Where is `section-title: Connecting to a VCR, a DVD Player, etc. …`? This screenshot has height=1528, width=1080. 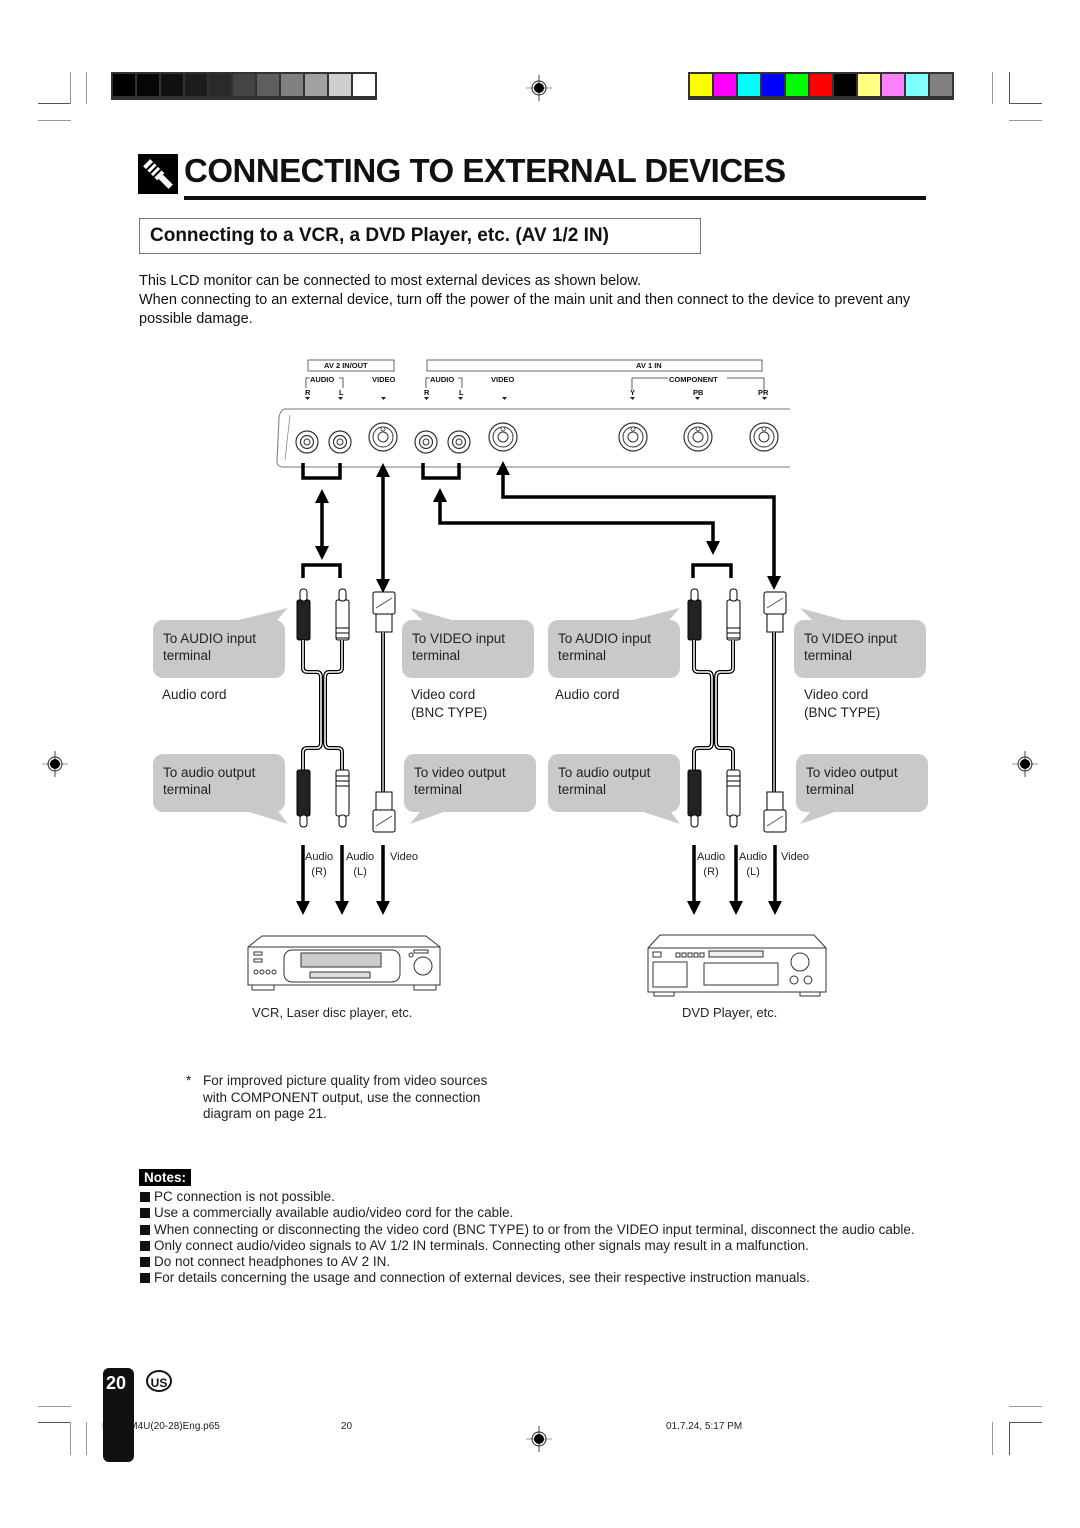 section-title: Connecting to a VCR, a DVD Player, etc. … is located at coordinates (420, 236).